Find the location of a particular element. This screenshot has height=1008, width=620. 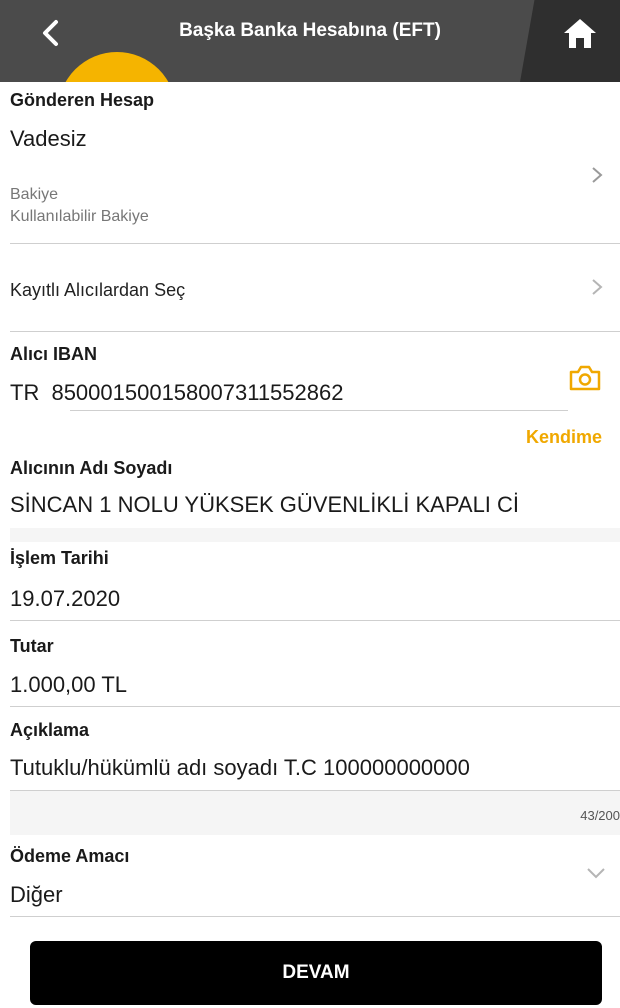

transaction-date-label: İşlem Tarihi is located at coordinates (59, 558).